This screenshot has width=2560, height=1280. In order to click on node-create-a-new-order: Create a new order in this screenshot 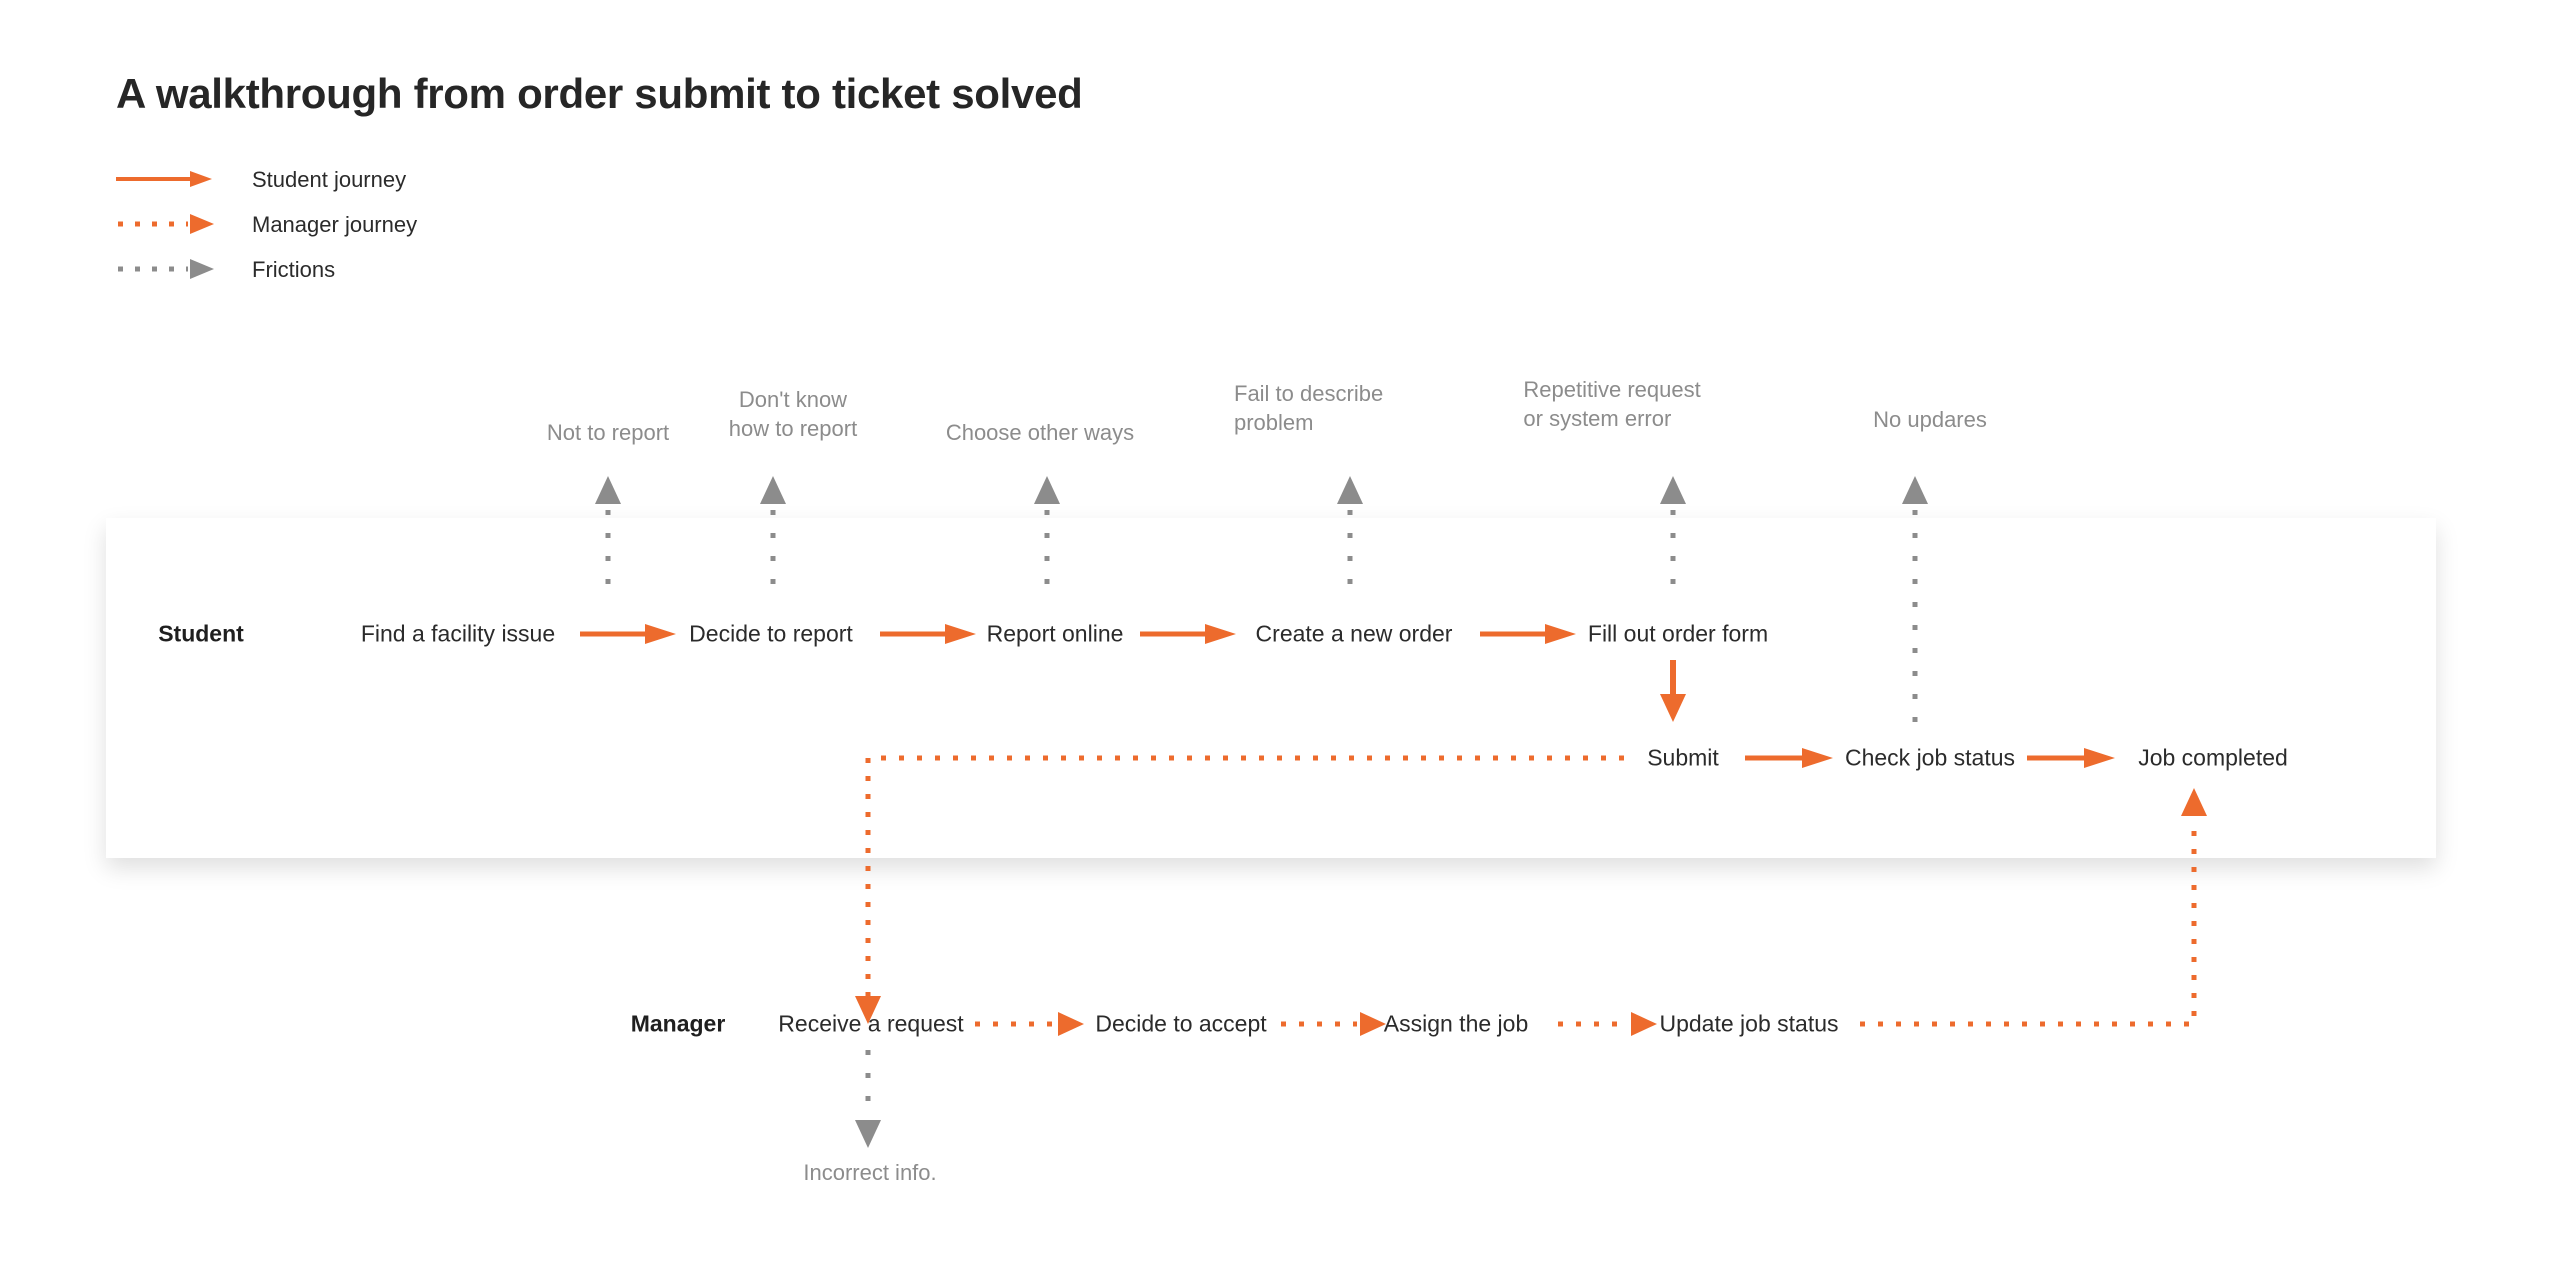, I will do `click(1354, 634)`.